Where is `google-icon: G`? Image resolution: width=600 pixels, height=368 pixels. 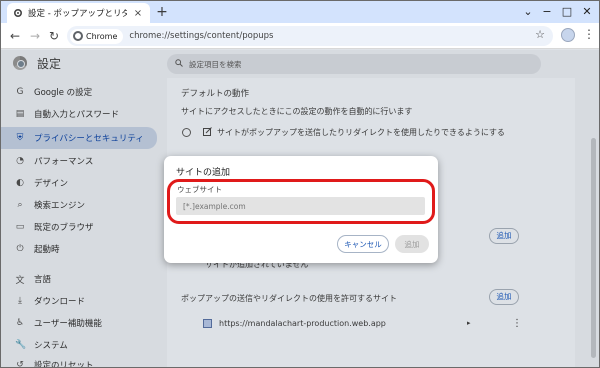
google-icon: G is located at coordinates (20, 92).